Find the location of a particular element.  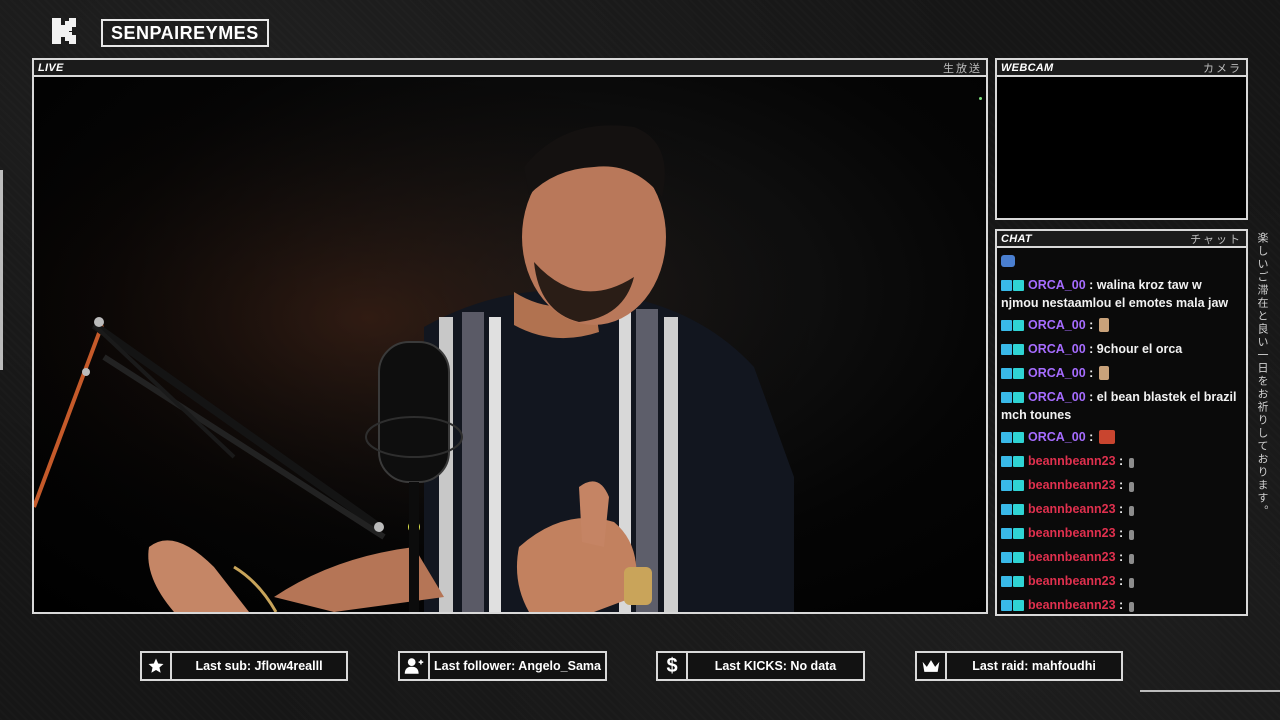

webcam-header: WEBCAM カメラ is located at coordinates (1121, 68).